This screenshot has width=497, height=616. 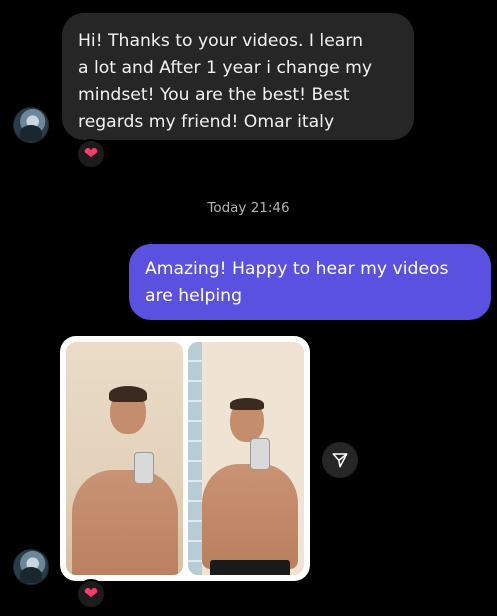 I want to click on before-photo, so click(x=124, y=458).